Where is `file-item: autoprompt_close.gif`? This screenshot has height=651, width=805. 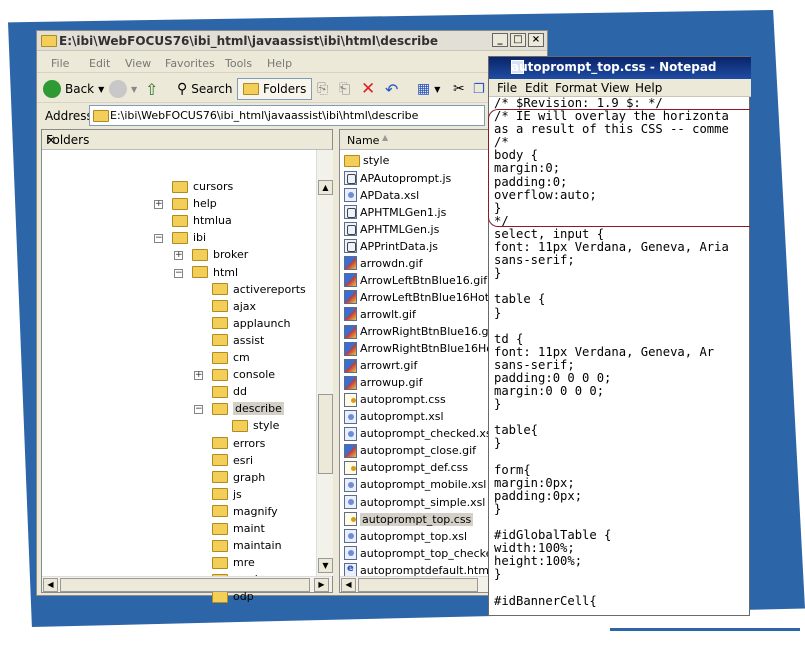 file-item: autoprompt_close.gif is located at coordinates (410, 450).